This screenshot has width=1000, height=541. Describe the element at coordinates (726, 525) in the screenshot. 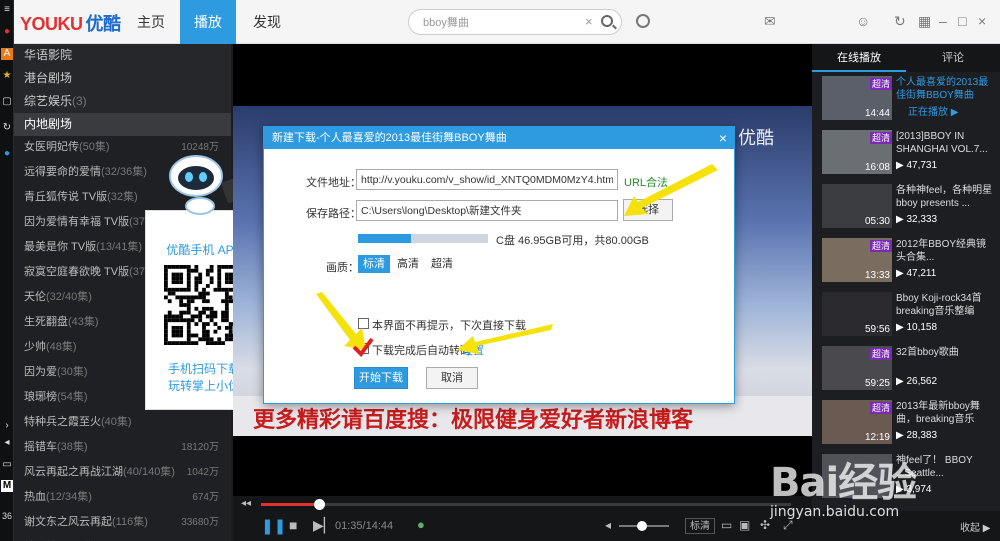

I see `folder-icon: ▭` at that location.